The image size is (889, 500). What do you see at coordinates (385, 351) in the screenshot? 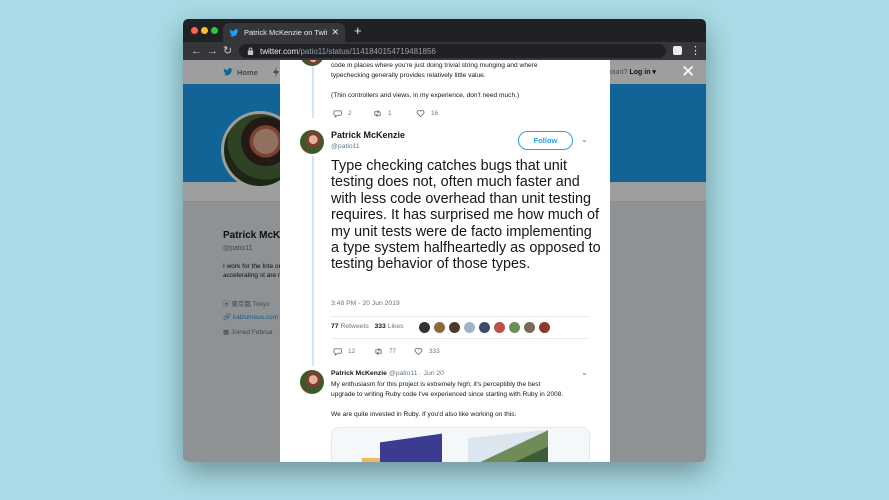
I see `main-retweet-action: 77` at bounding box center [385, 351].